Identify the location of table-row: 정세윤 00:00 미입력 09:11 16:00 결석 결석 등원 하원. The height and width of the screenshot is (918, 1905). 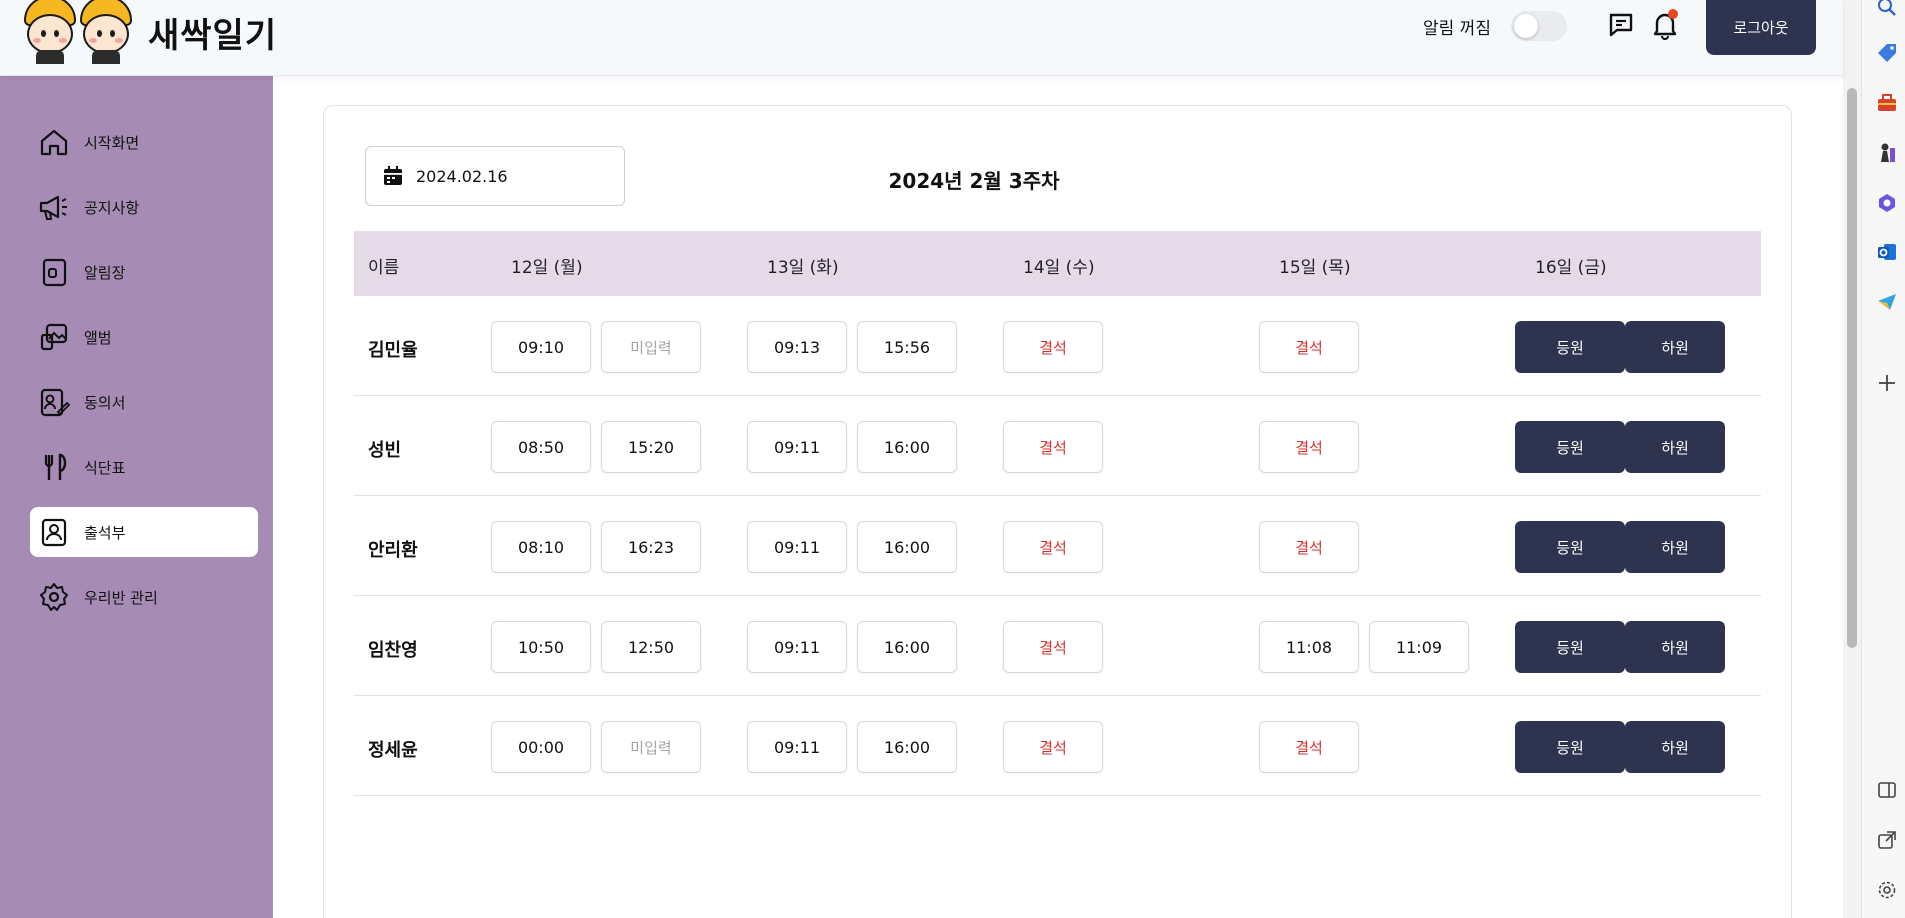
(1057, 746).